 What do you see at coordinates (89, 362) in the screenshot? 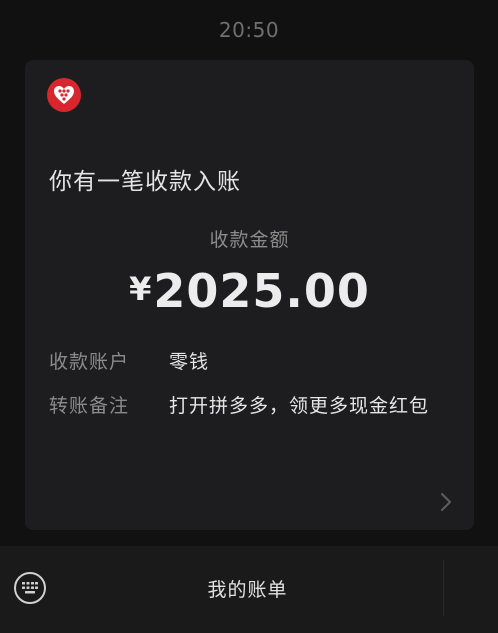
I see `row-label: 收款账户` at bounding box center [89, 362].